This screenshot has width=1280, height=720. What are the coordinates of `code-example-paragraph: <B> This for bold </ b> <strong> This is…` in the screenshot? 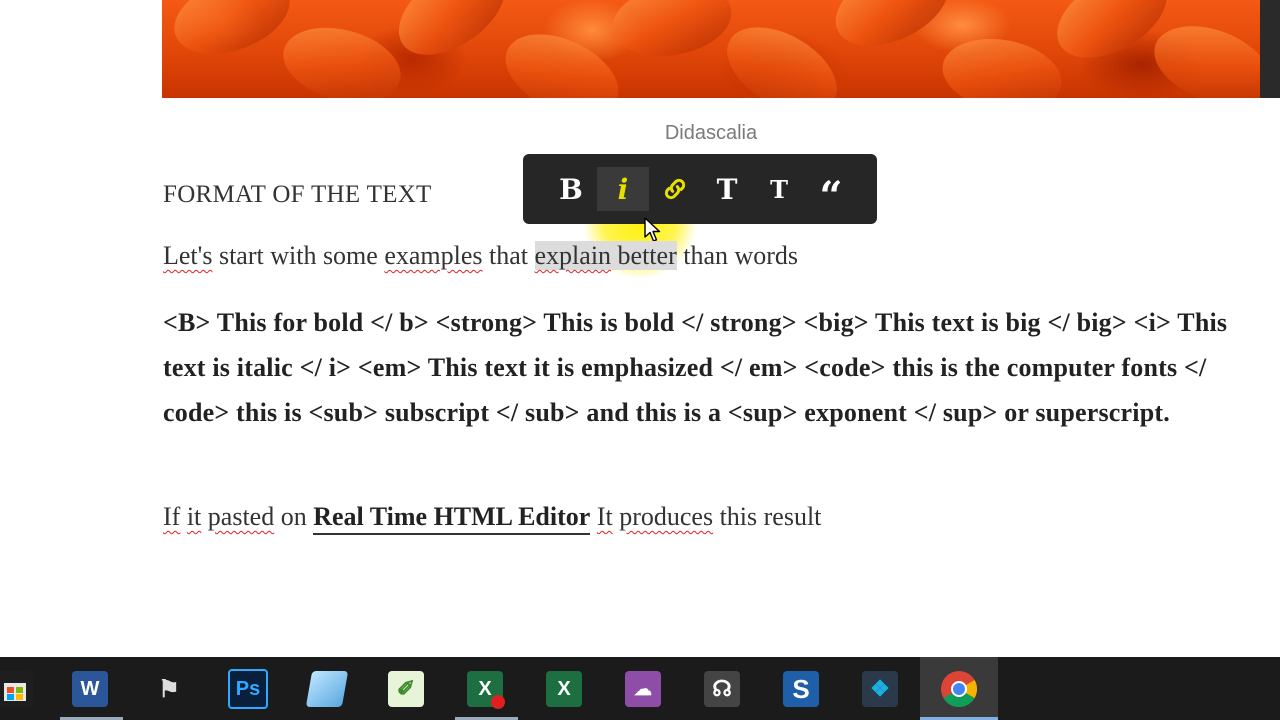 It's located at (695, 367).